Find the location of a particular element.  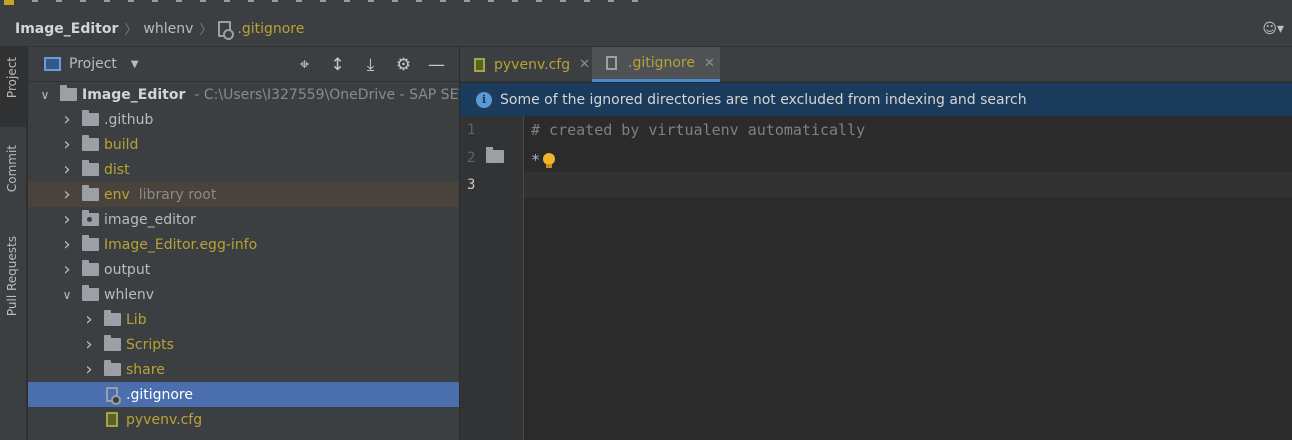

tree-item: › env library root is located at coordinates (243, 194).